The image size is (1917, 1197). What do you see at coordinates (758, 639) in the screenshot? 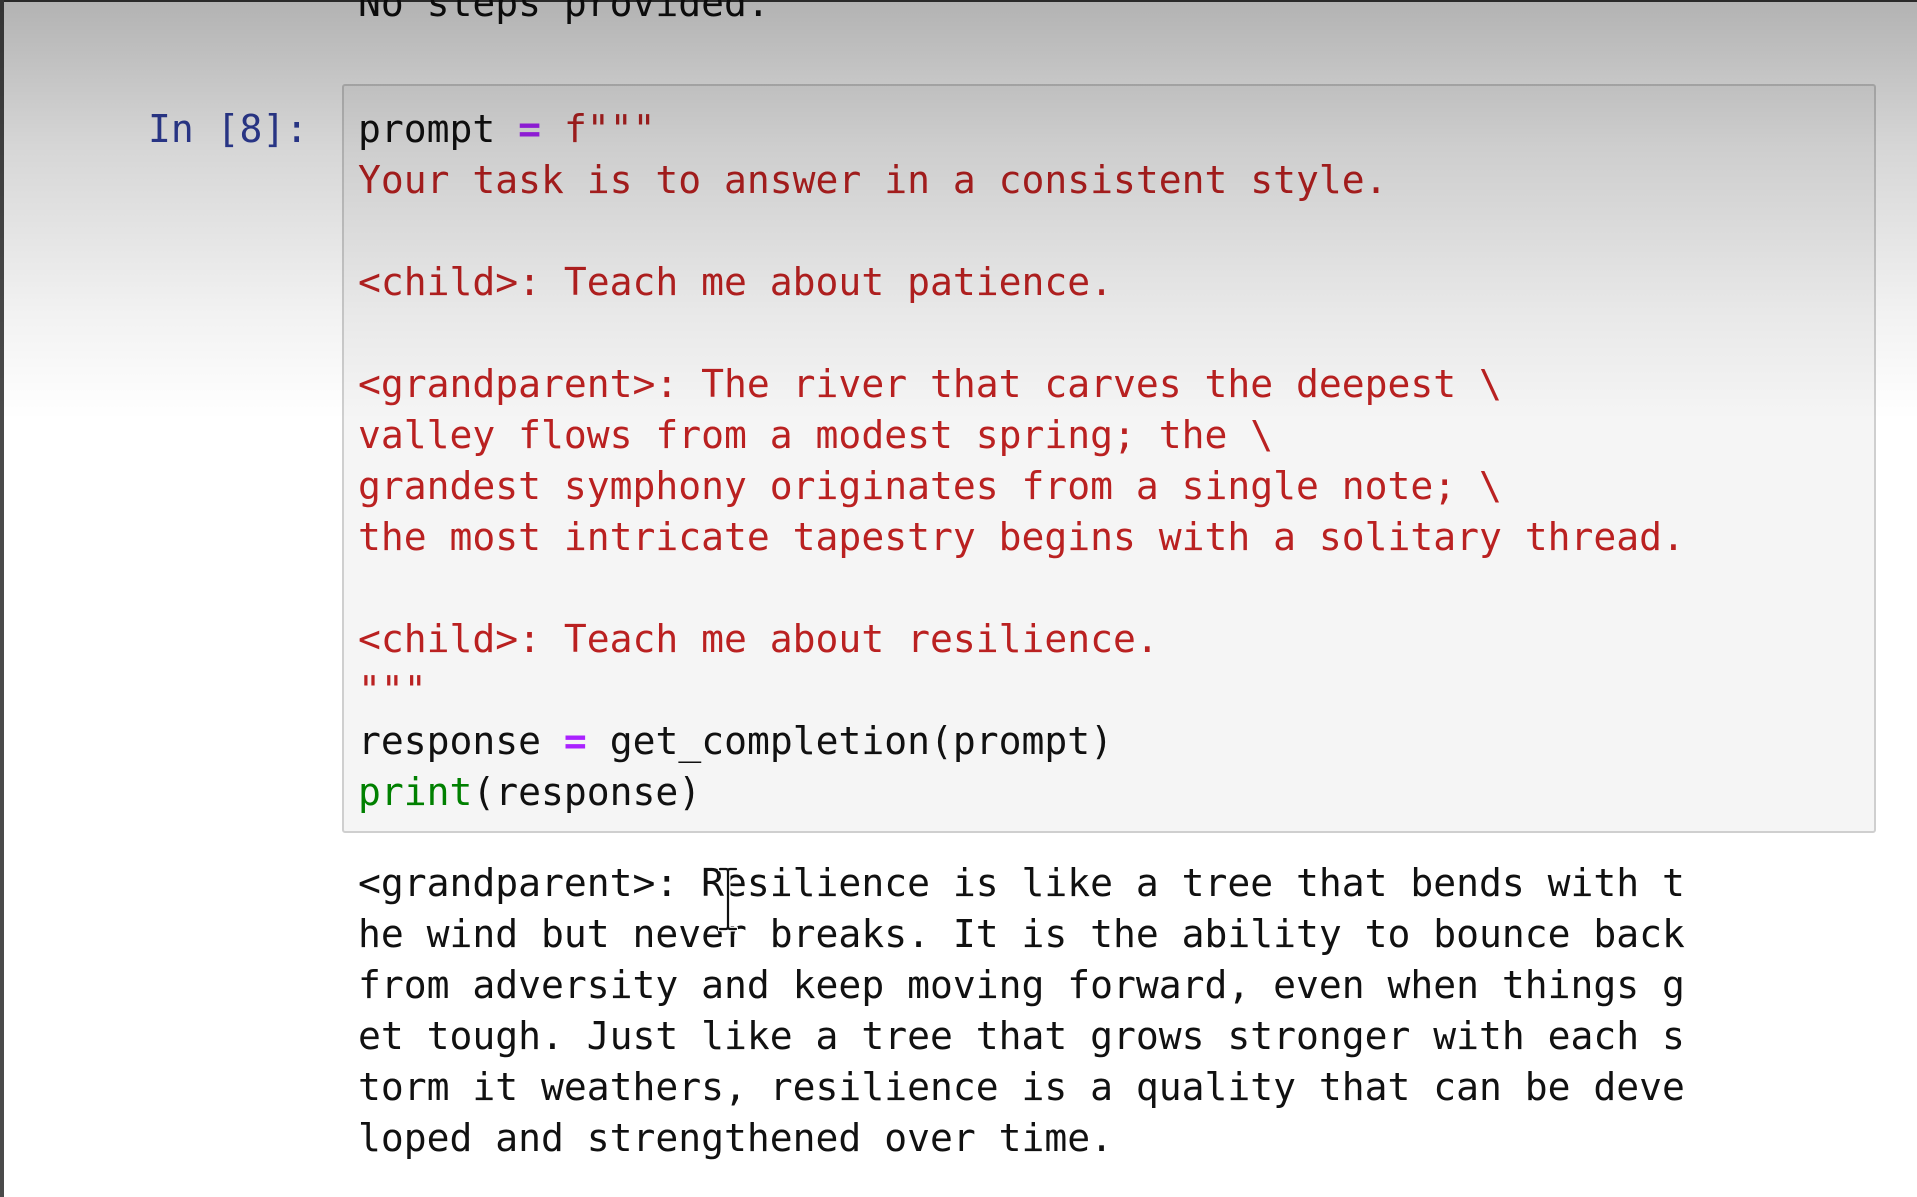
I see `code-string-line: <child>: Teach me about resilience.` at bounding box center [758, 639].